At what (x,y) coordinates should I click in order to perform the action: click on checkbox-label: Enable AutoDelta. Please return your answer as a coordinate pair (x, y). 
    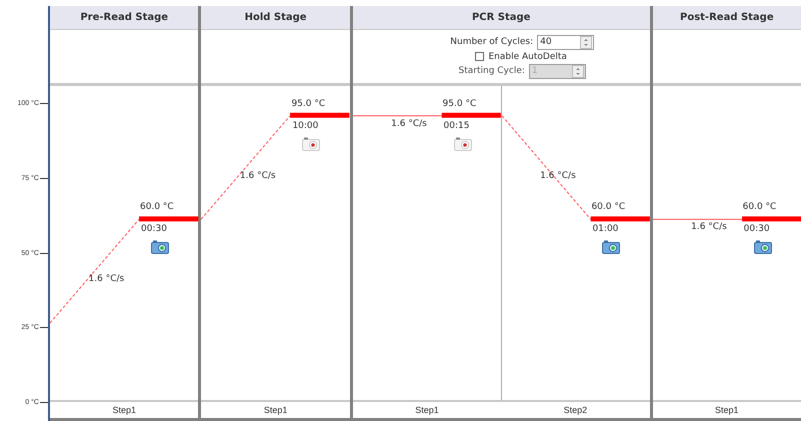
    Looking at the image, I should click on (527, 57).